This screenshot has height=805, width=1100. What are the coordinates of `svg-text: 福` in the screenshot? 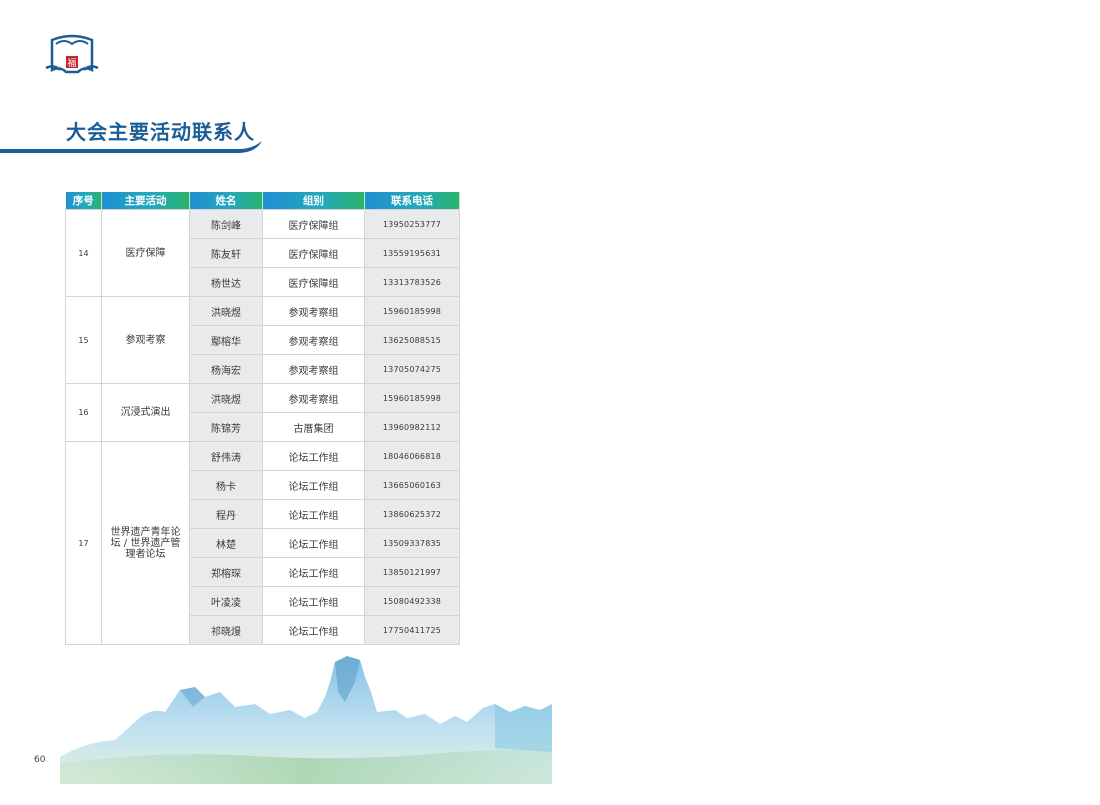 It's located at (71, 63).